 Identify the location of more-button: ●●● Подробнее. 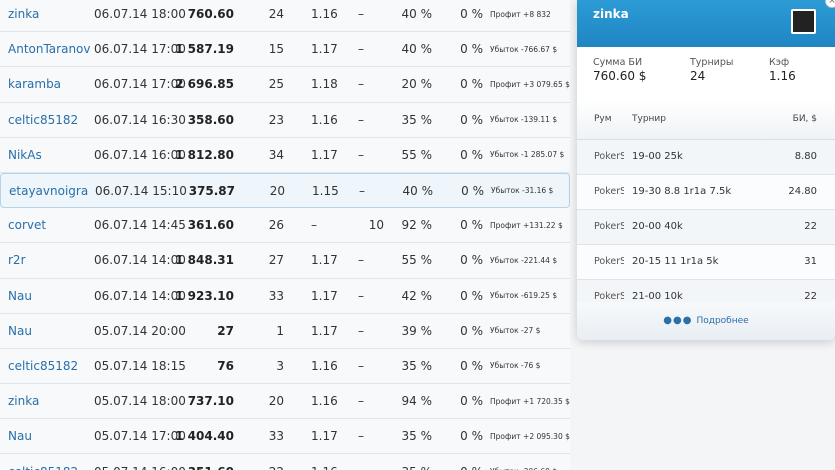
(706, 321).